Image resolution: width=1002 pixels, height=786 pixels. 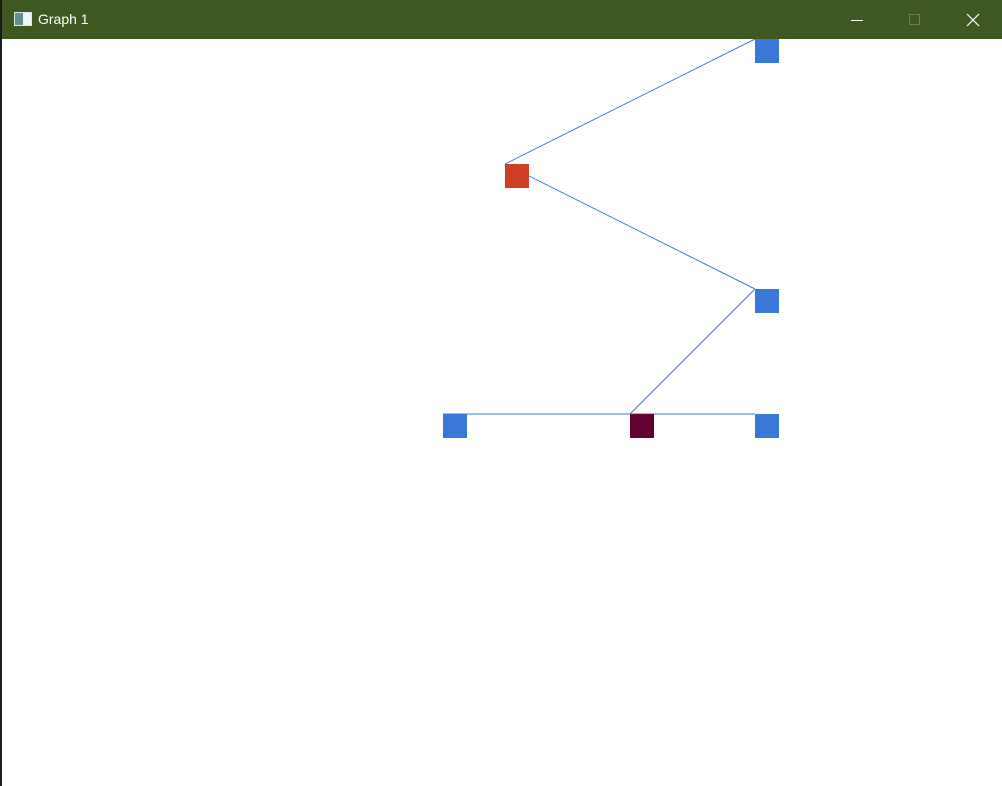 I want to click on close-button, so click(x=973, y=19).